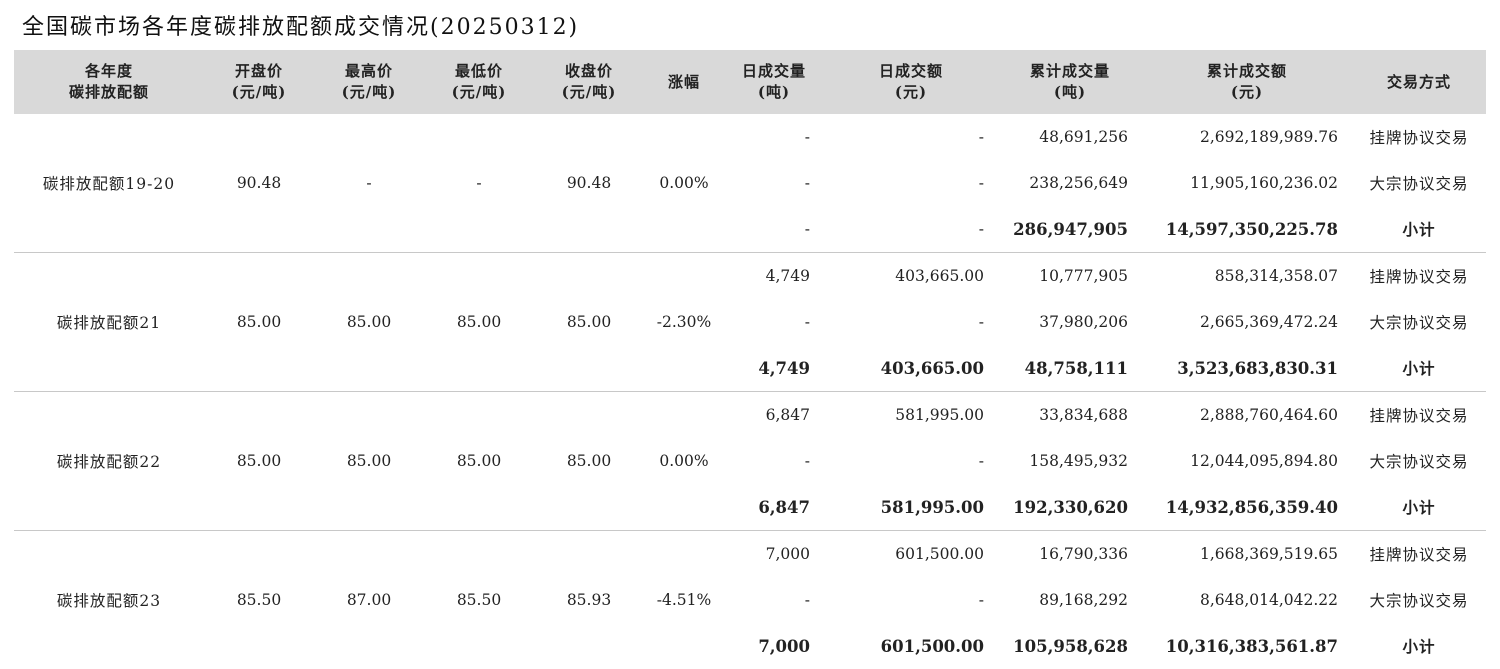  What do you see at coordinates (1070, 137) in the screenshot?
I see `cum-volume: 48,691,256` at bounding box center [1070, 137].